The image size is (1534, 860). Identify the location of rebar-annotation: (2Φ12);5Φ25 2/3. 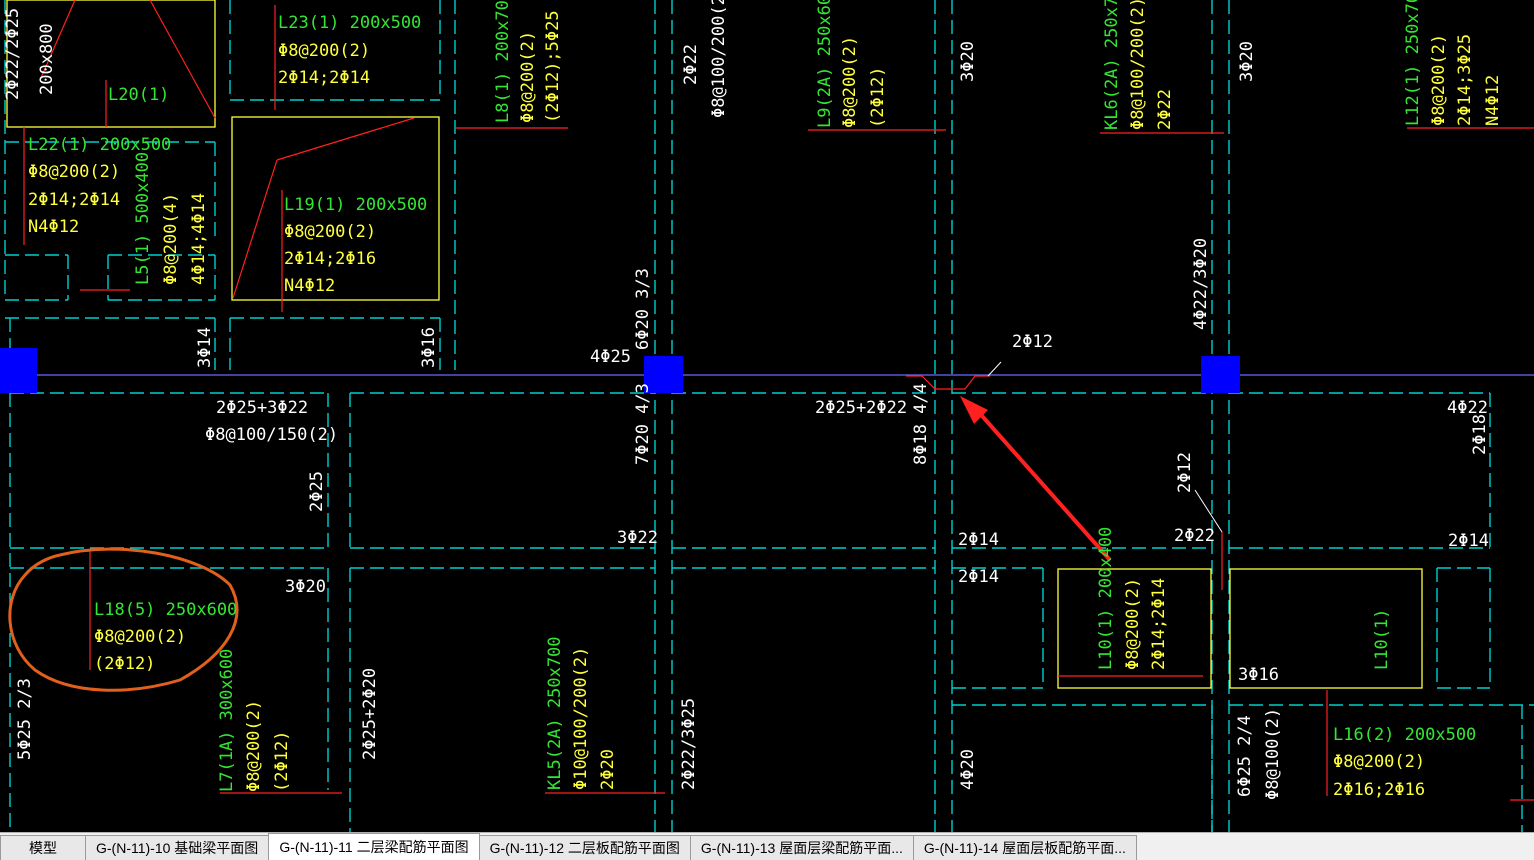
(553, 61).